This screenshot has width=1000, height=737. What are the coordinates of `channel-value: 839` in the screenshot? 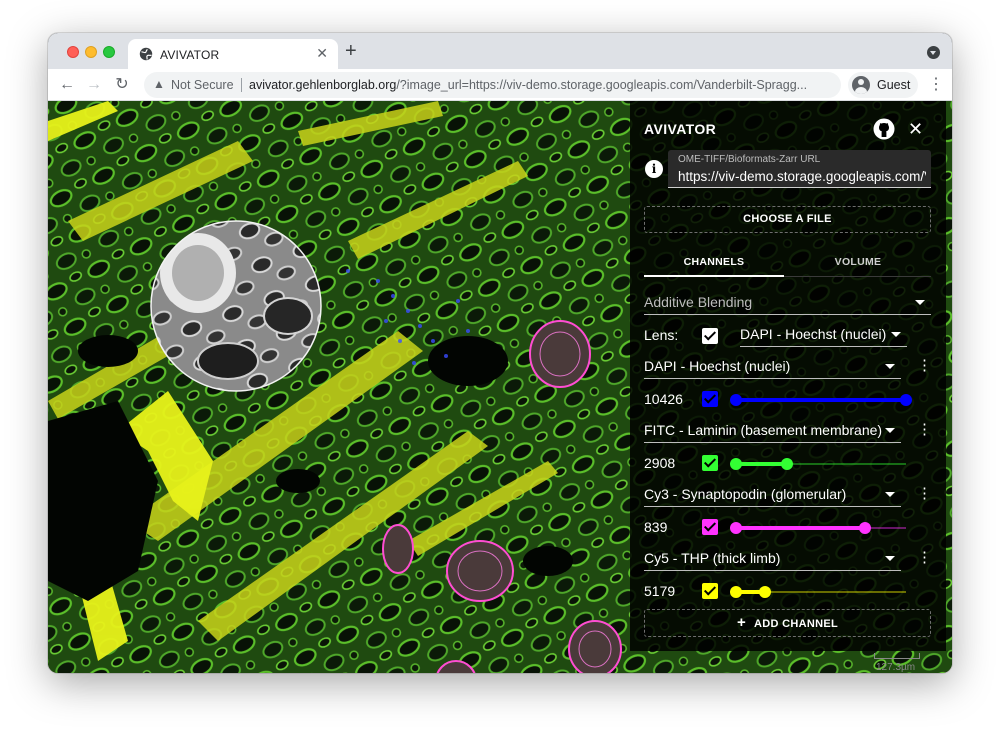 It's located at (656, 527).